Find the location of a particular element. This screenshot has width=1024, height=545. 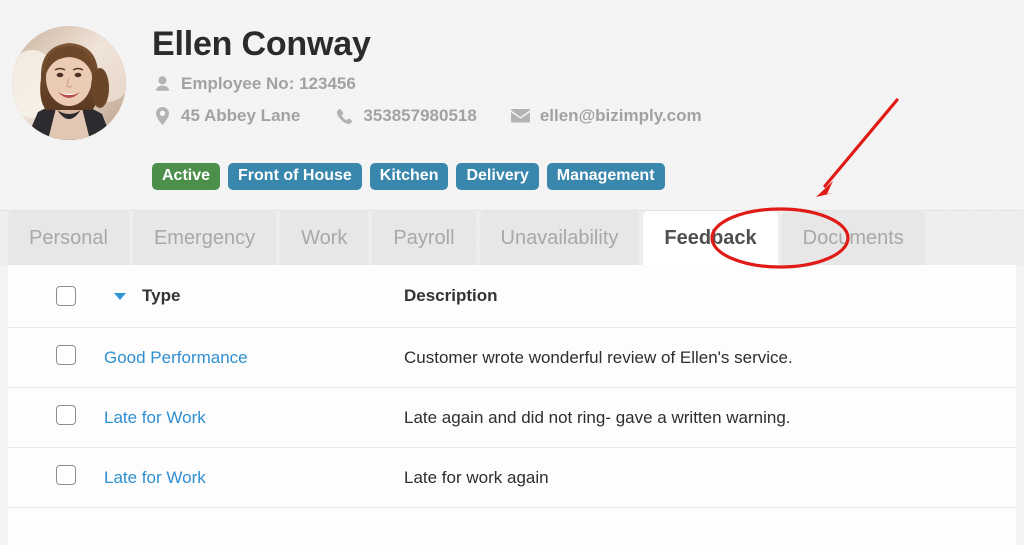

role-badge-front-of-house: Front of House is located at coordinates (295, 176).